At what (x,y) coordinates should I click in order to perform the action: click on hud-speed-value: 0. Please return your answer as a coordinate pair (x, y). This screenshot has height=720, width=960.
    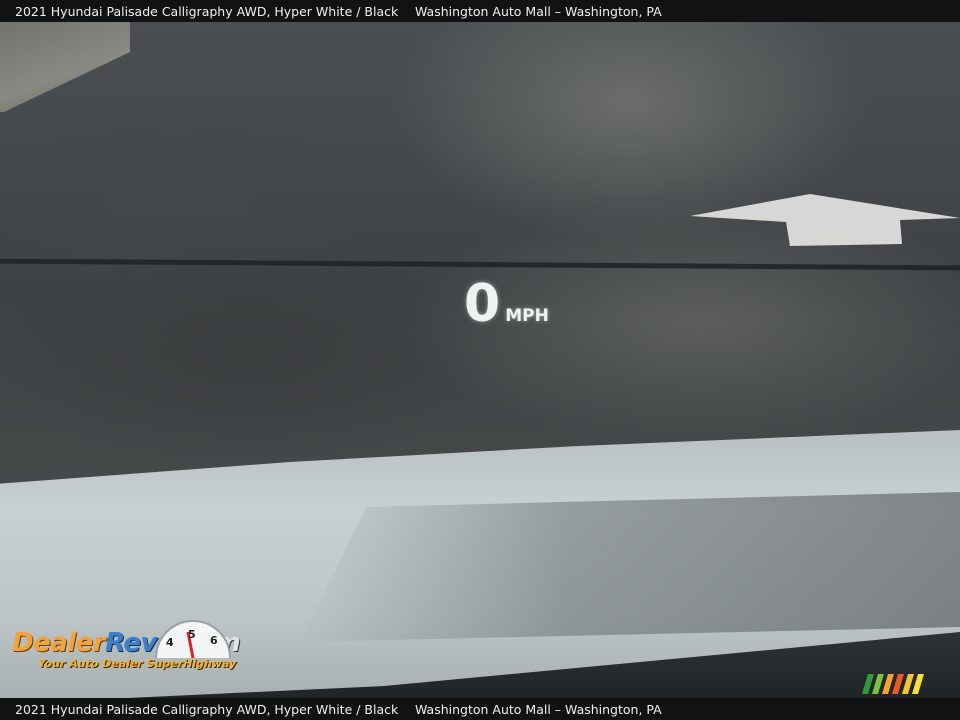
    Looking at the image, I should click on (483, 304).